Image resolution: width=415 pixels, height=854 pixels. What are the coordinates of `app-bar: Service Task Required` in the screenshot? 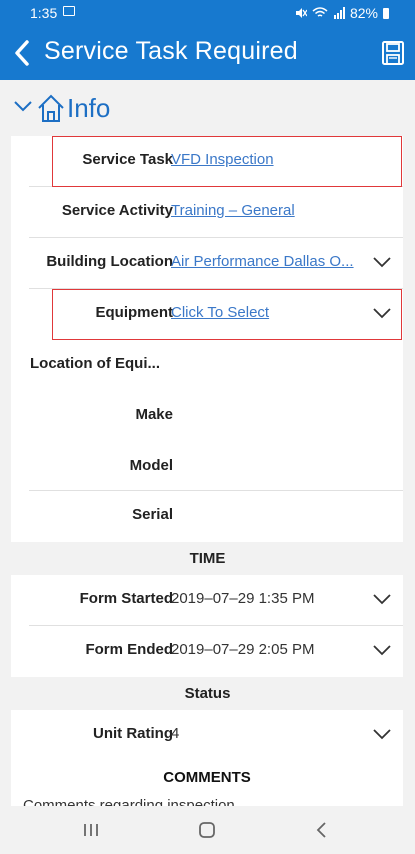 It's located at (207, 53).